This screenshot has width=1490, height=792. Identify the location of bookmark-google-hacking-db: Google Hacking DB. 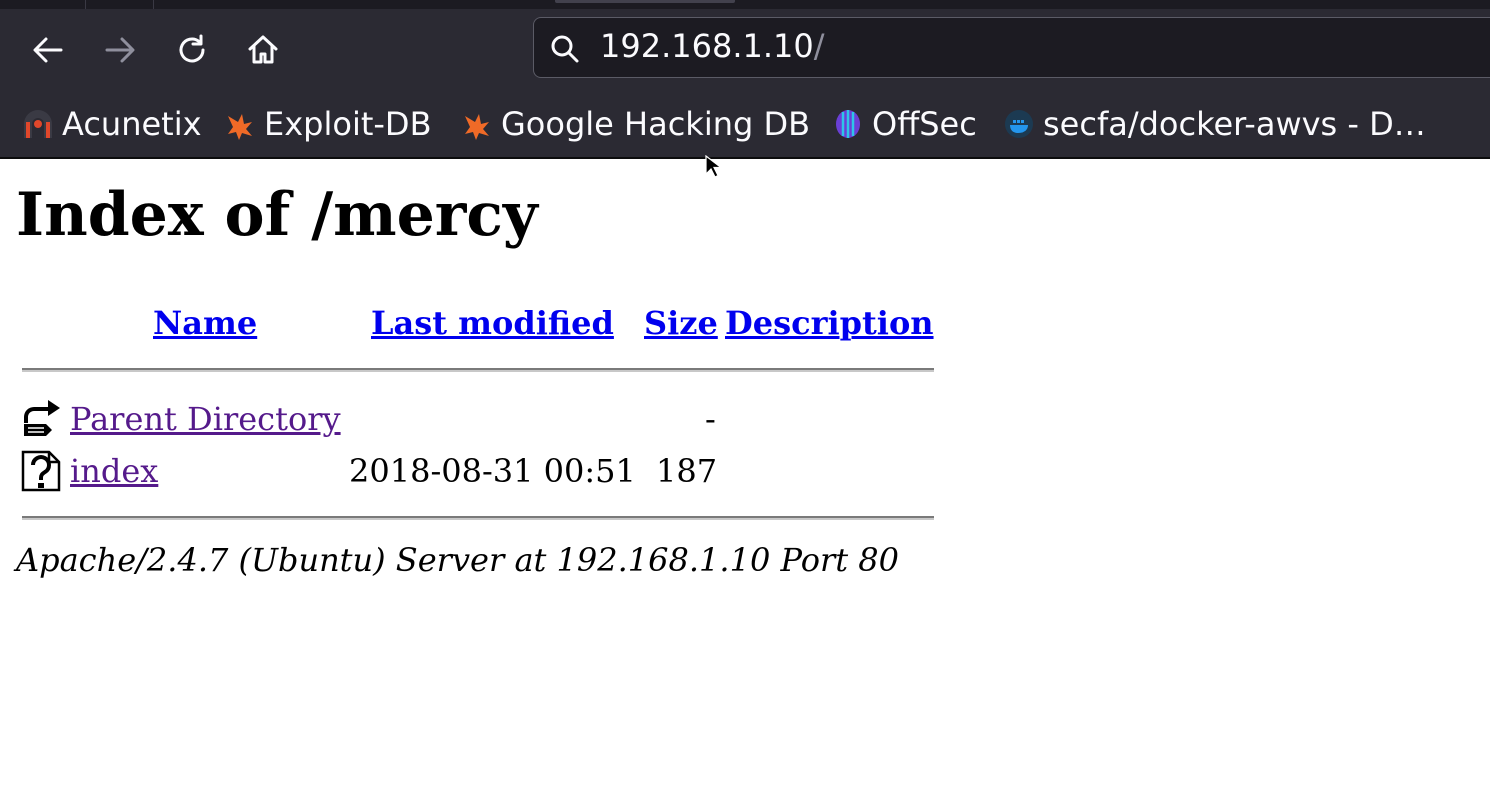
(635, 124).